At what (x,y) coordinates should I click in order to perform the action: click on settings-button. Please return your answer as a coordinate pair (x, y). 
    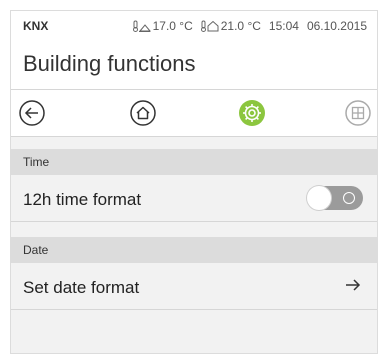
    Looking at the image, I should click on (252, 113).